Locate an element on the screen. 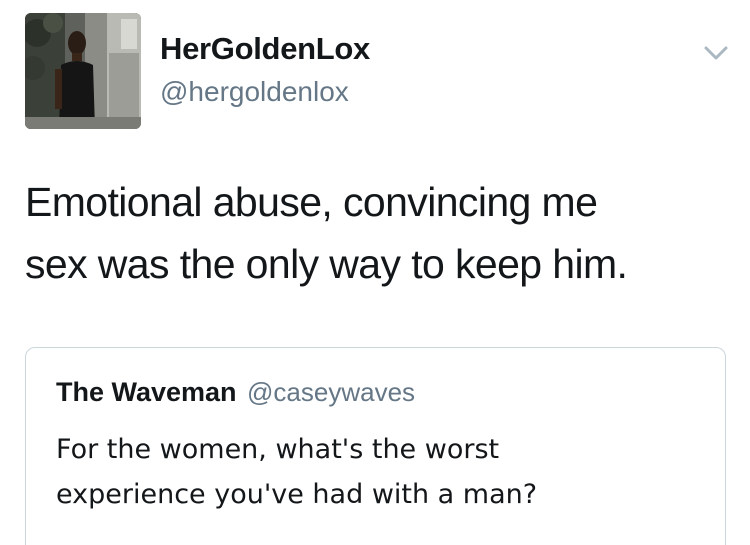 Image resolution: width=750 pixels, height=545 pixels. quoted-author-display-name: The Waveman is located at coordinates (146, 392).